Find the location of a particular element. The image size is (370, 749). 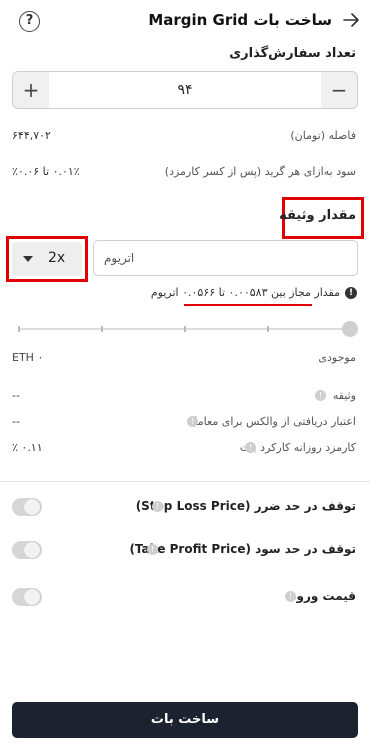

stop-loss-label: توقف در حد ضرر (Stop Loss Price) is located at coordinates (245, 506).